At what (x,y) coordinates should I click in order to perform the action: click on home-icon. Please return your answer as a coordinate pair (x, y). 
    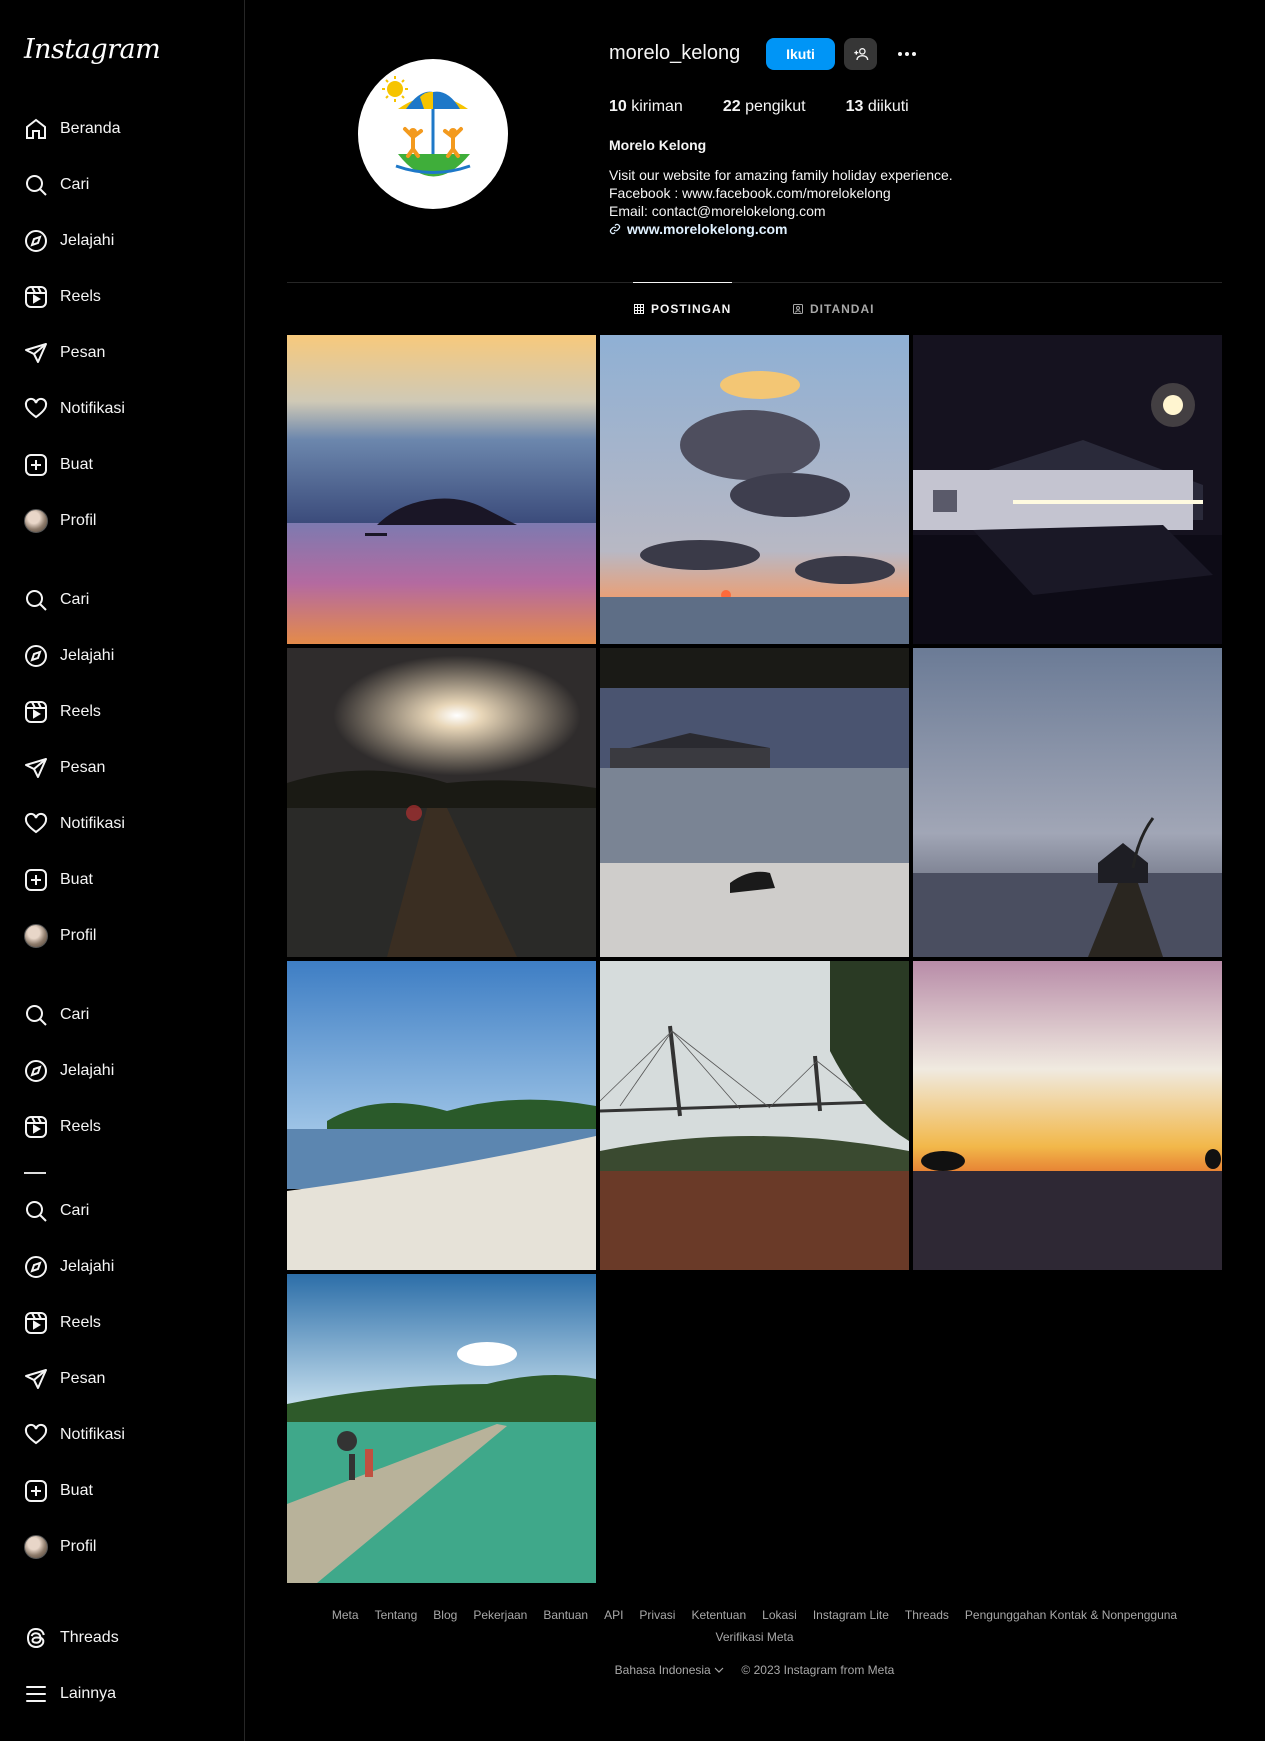
    Looking at the image, I should click on (36, 129).